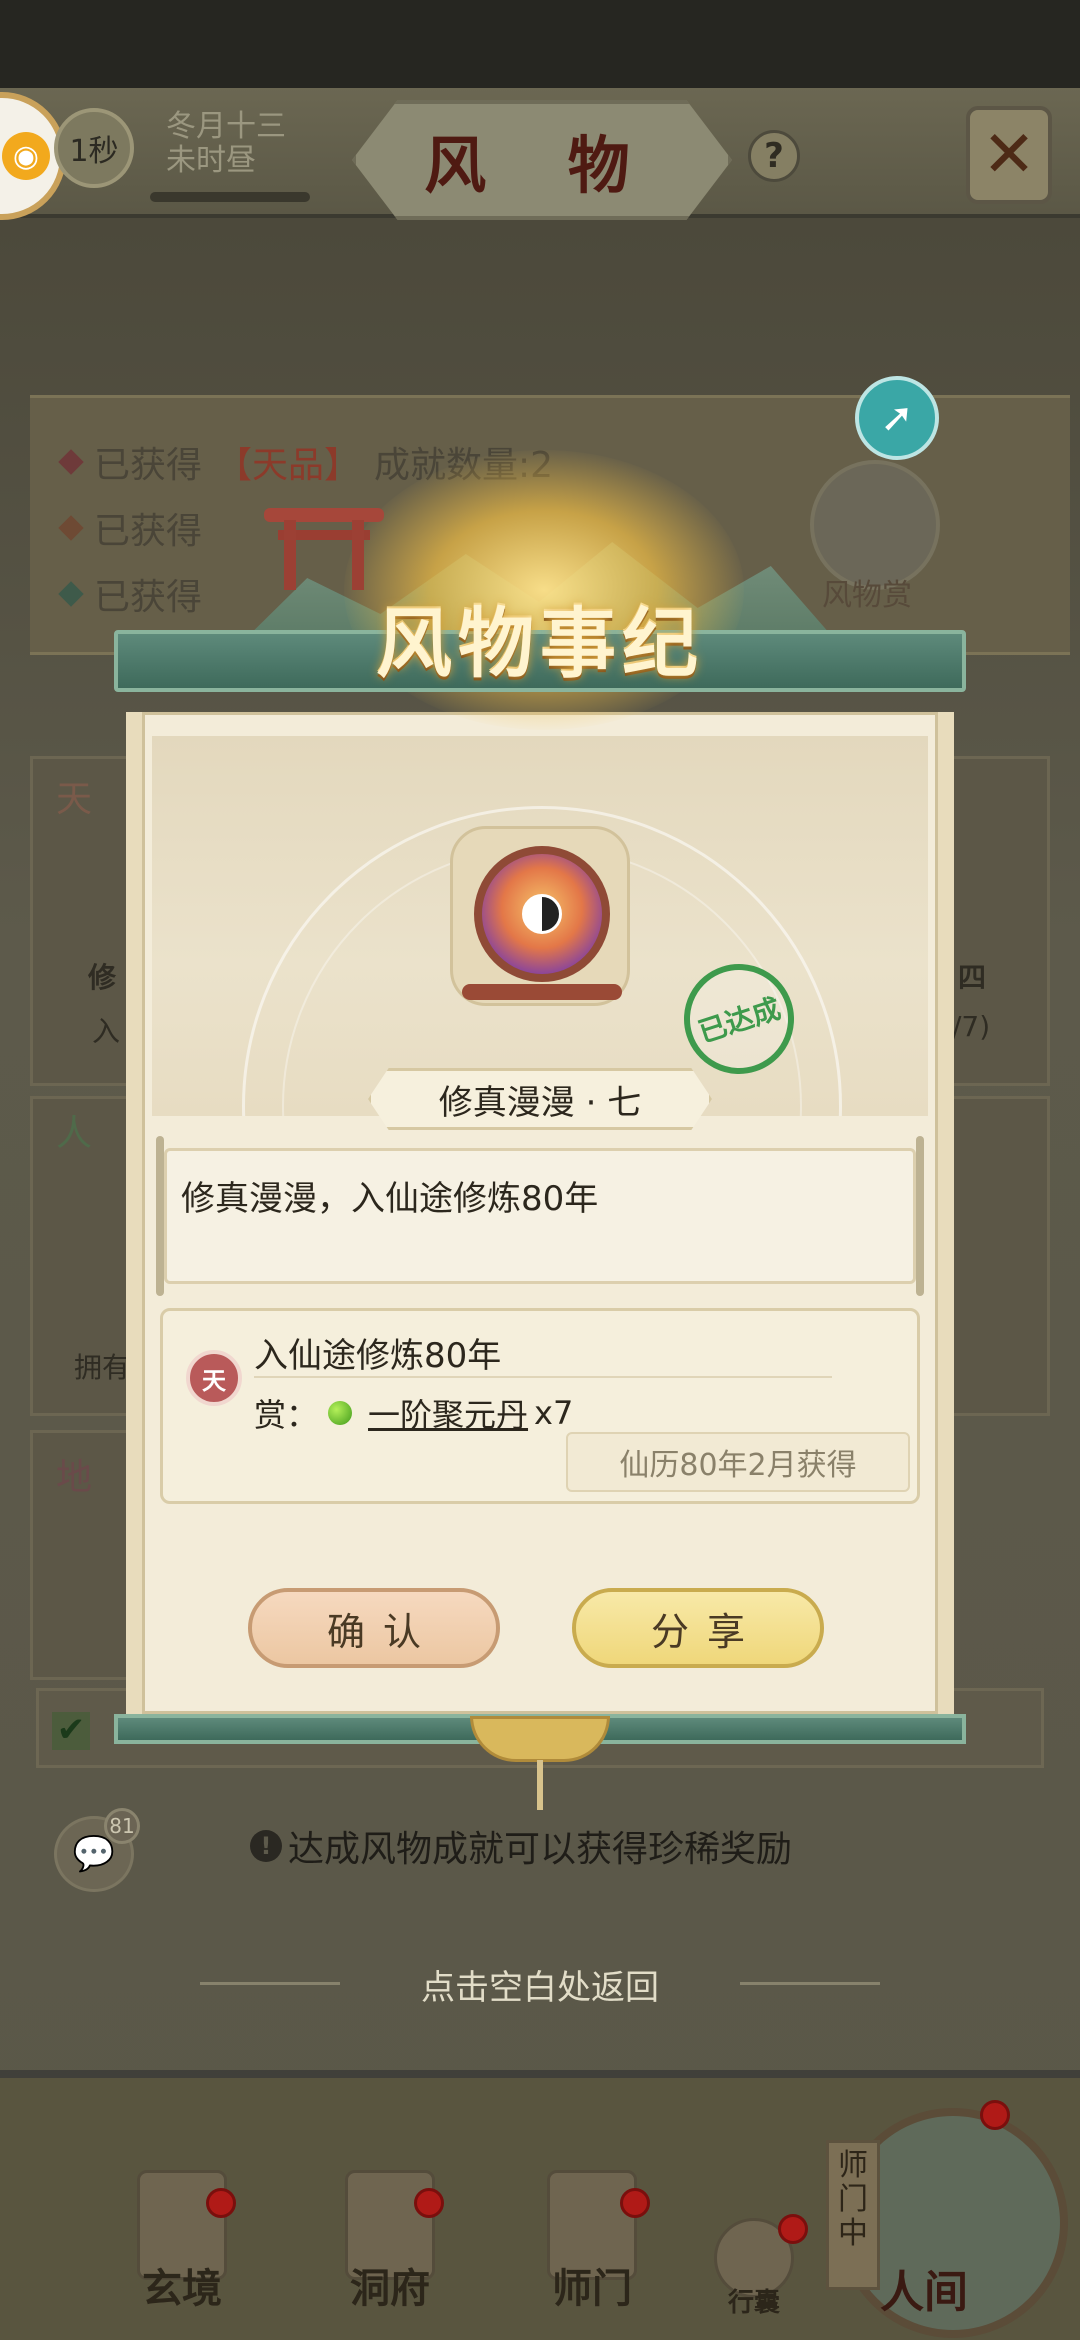 This screenshot has height=2340, width=1080. I want to click on gamepad-icon: ◉, so click(26, 156).